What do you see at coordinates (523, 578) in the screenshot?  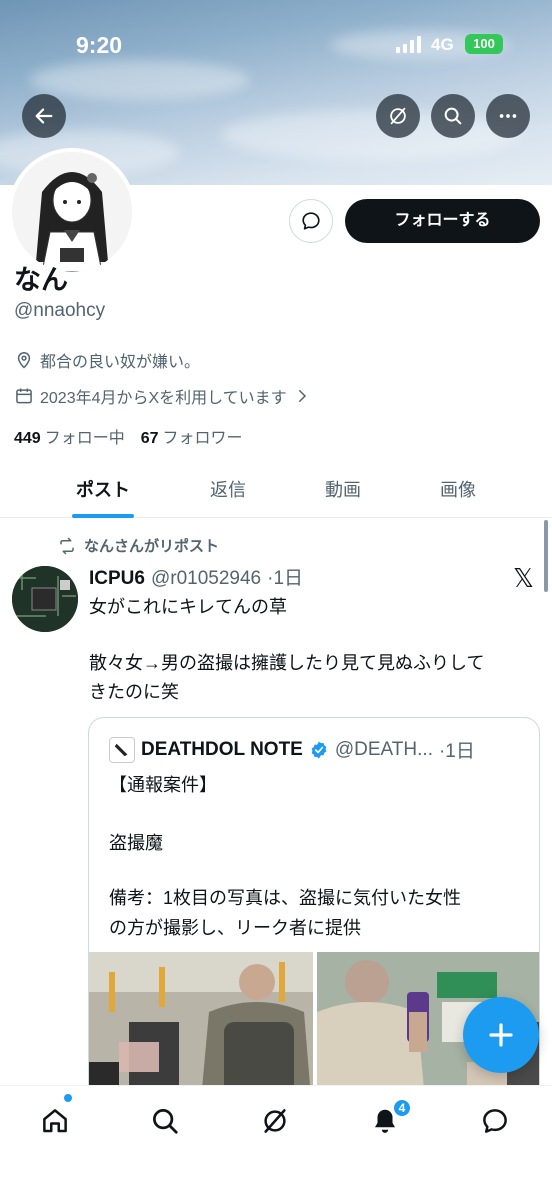 I see `x-logo-icon: 𝕏` at bounding box center [523, 578].